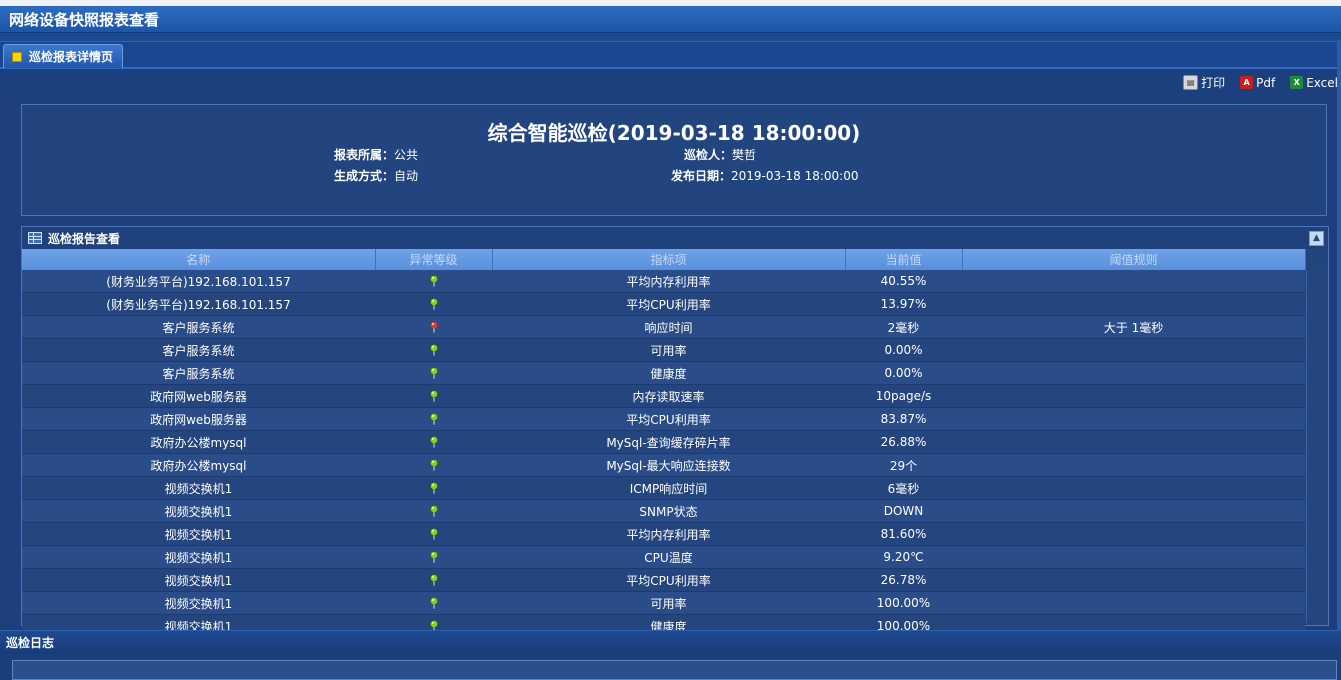  Describe the element at coordinates (903, 557) in the screenshot. I see `cell-value: 9.20℃` at that location.